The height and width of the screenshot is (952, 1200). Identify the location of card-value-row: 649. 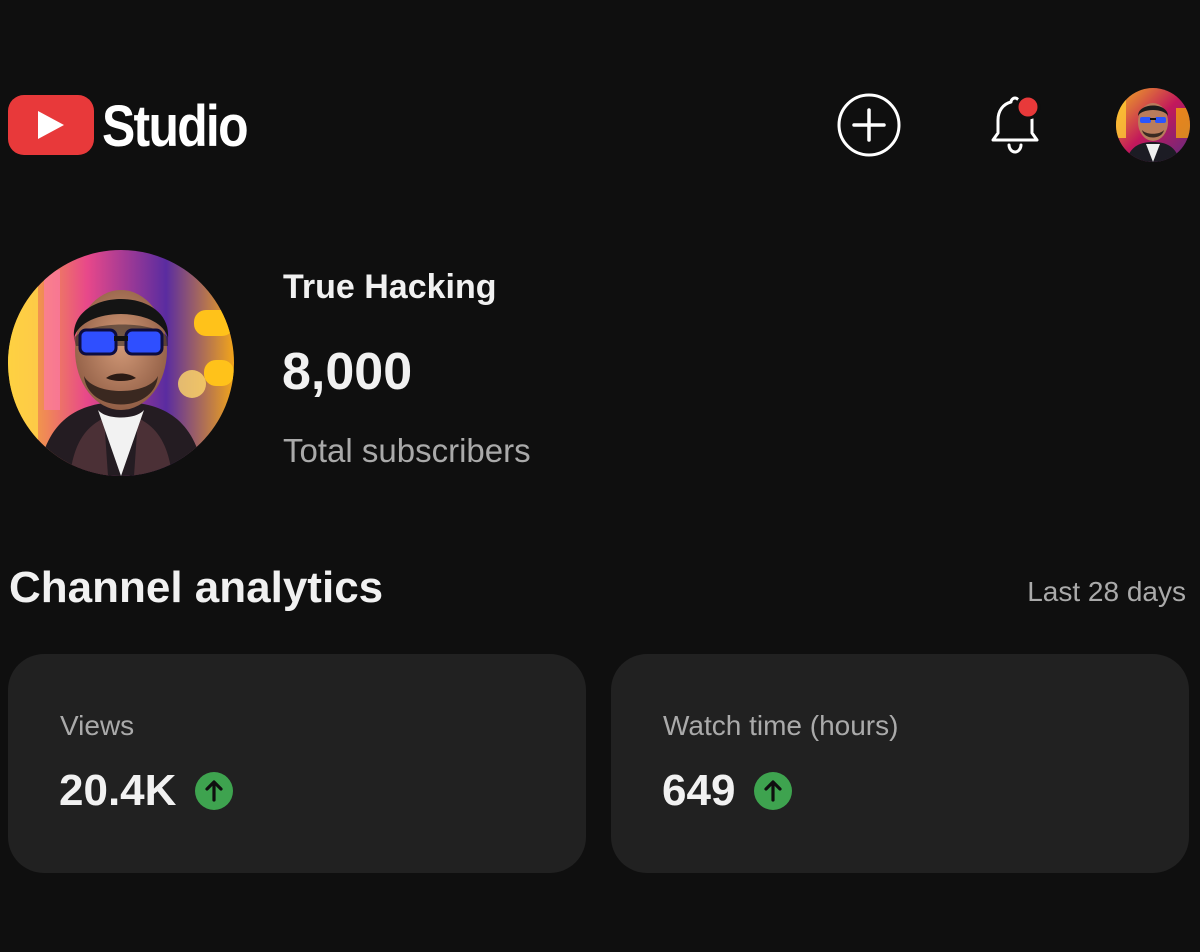
(727, 791).